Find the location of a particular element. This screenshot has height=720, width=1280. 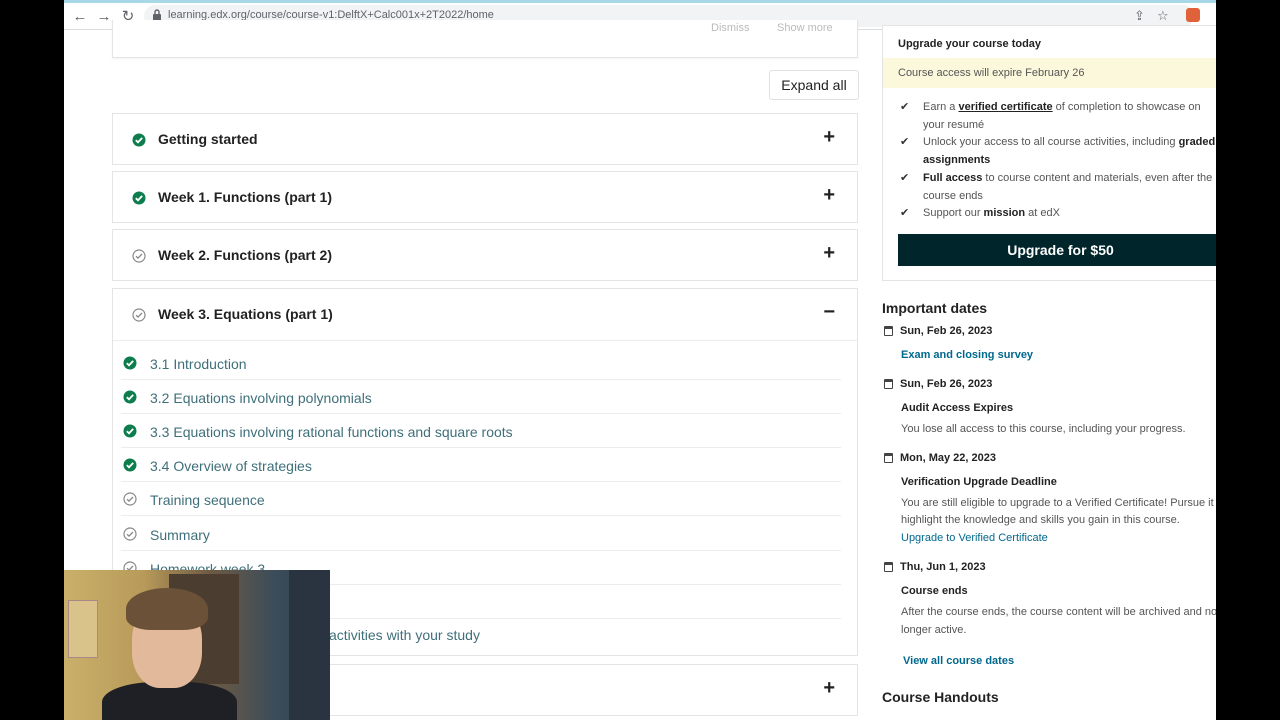

list-item: Training sequence is located at coordinates (481, 499).